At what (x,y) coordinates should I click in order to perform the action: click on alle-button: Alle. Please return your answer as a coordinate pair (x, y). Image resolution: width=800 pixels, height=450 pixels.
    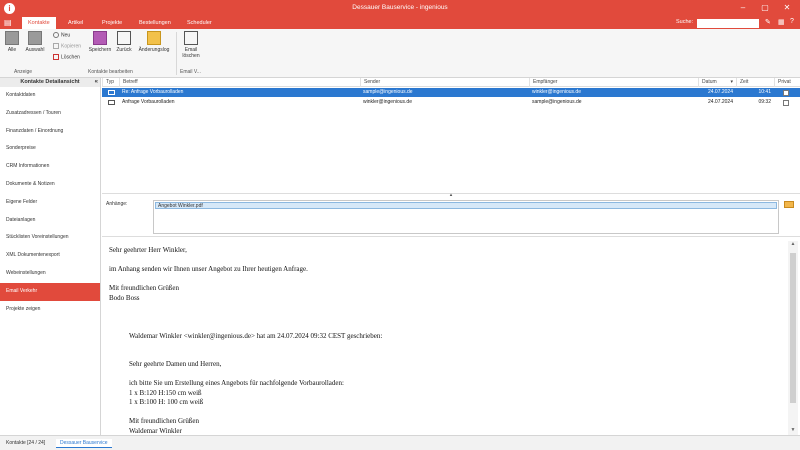
    Looking at the image, I should click on (12, 42).